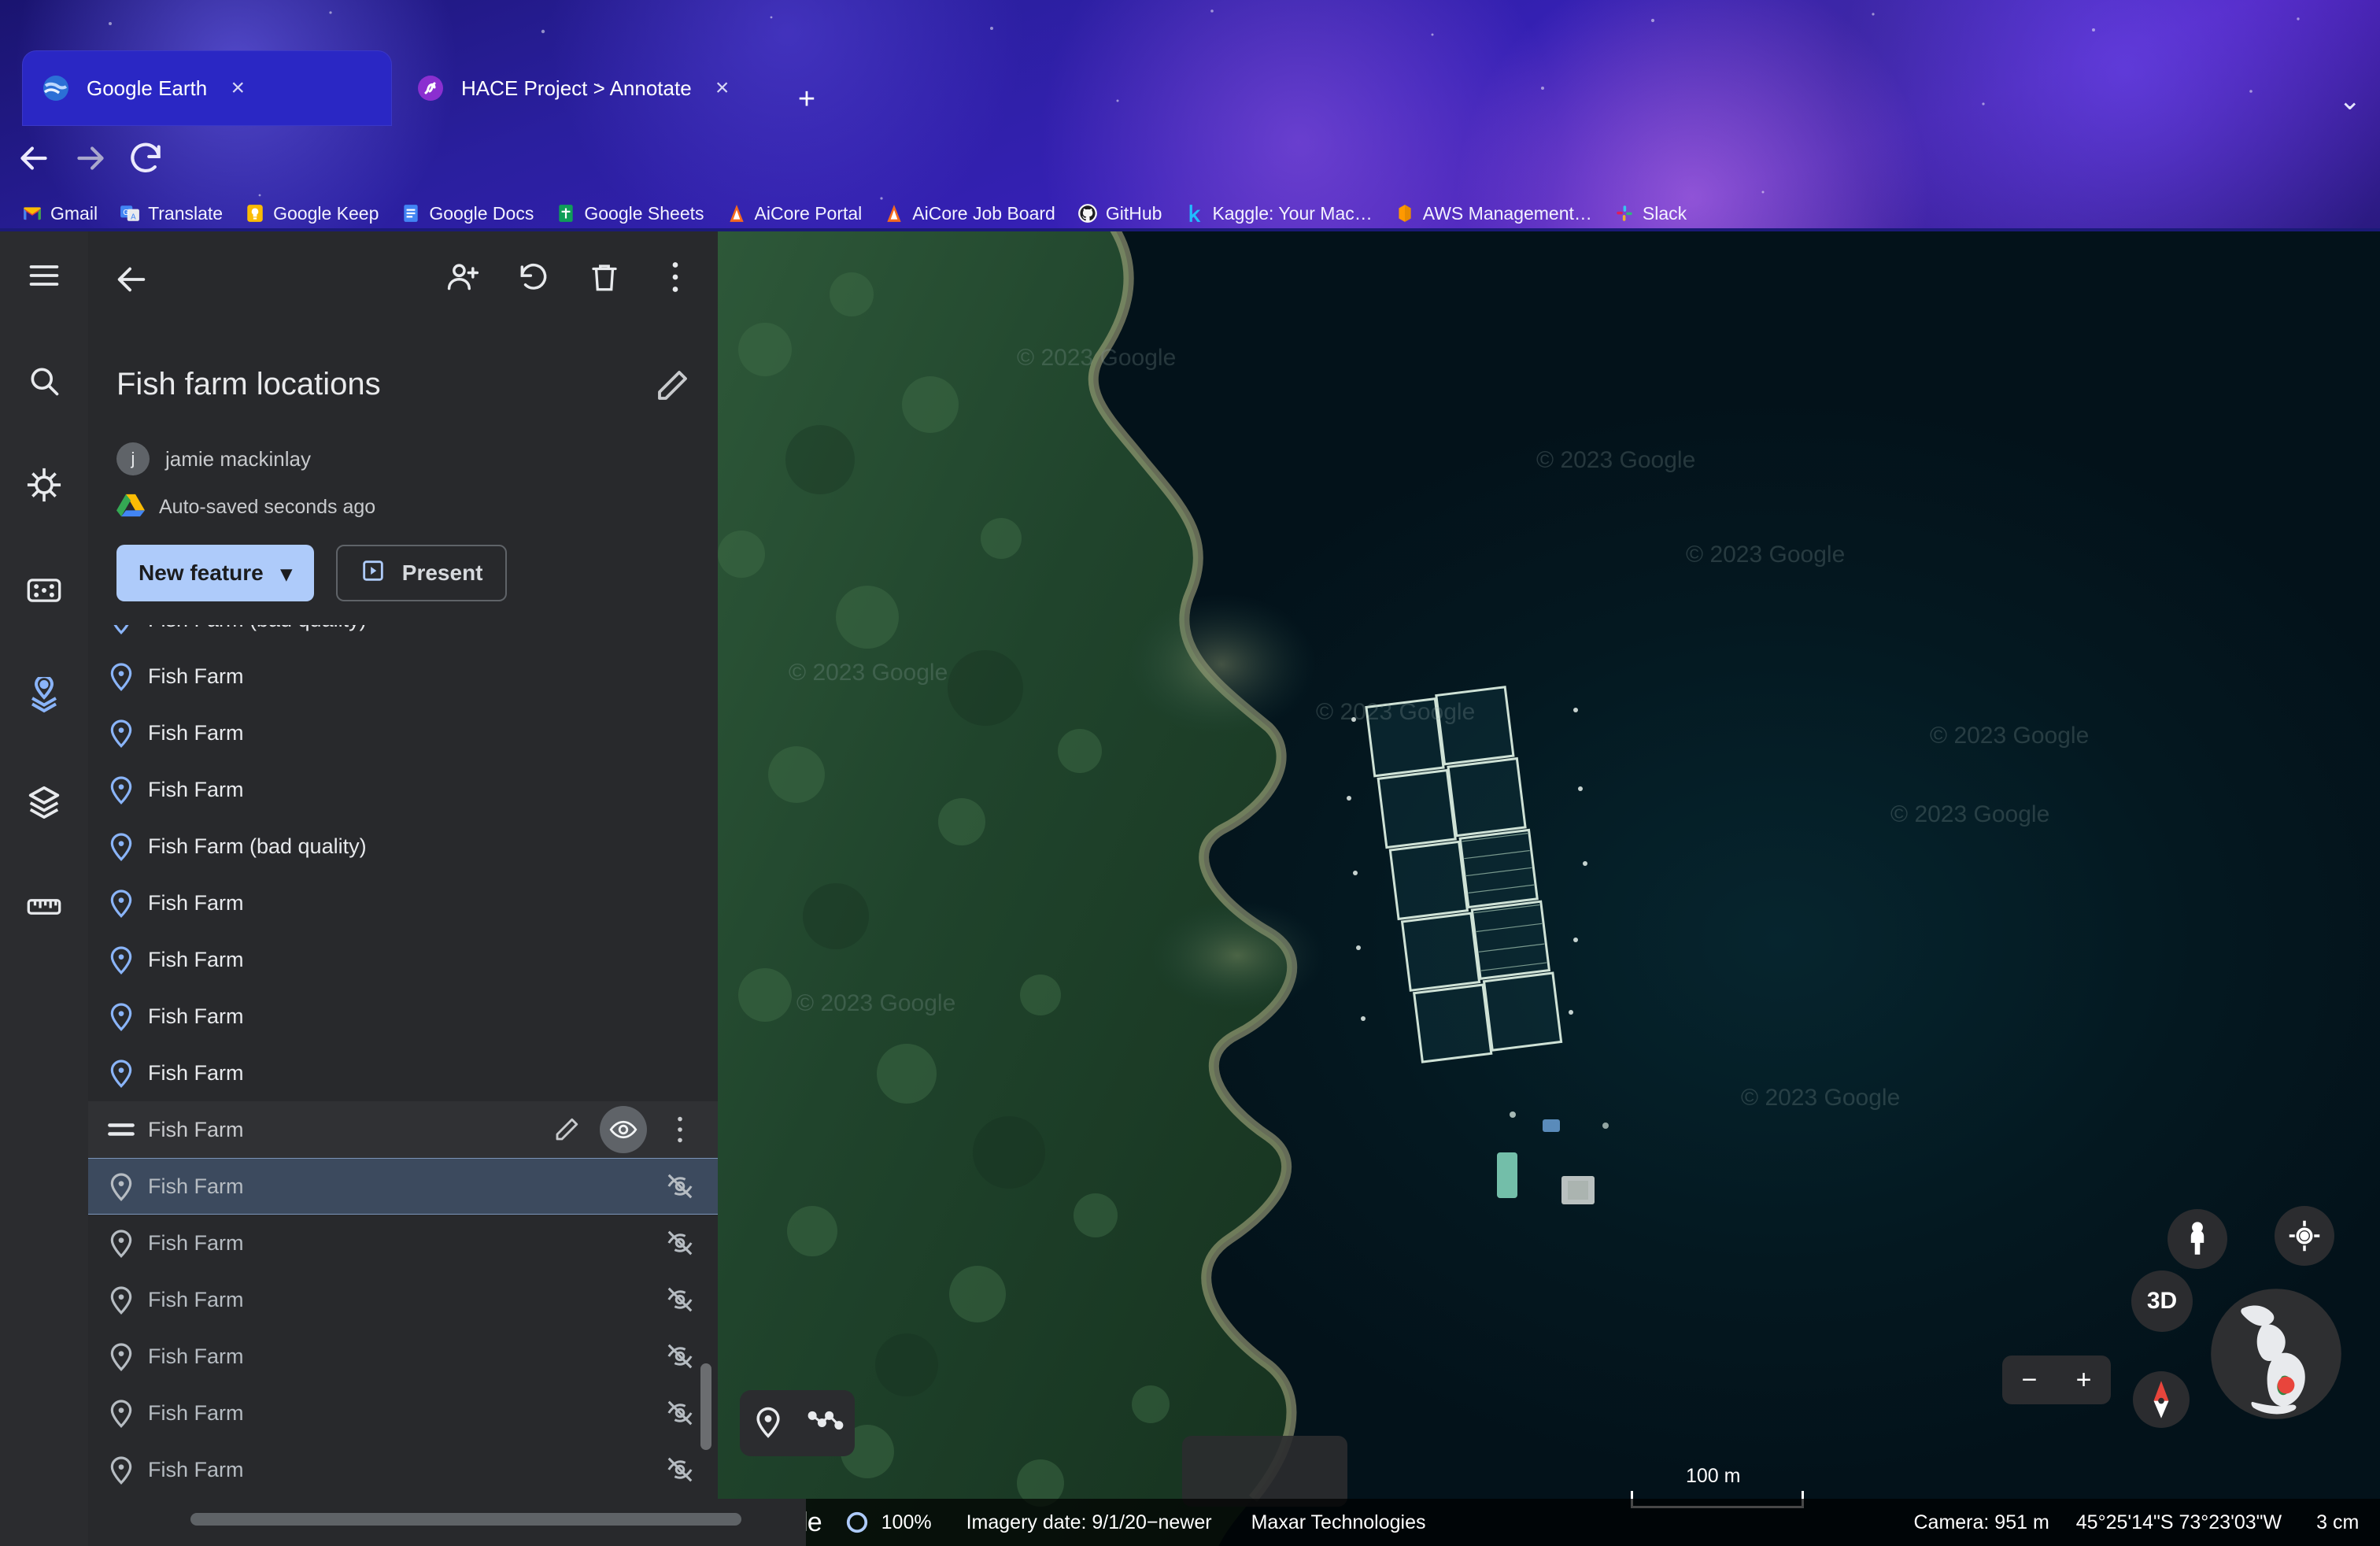  Describe the element at coordinates (768, 1424) in the screenshot. I see `add-placemark-icon` at that location.